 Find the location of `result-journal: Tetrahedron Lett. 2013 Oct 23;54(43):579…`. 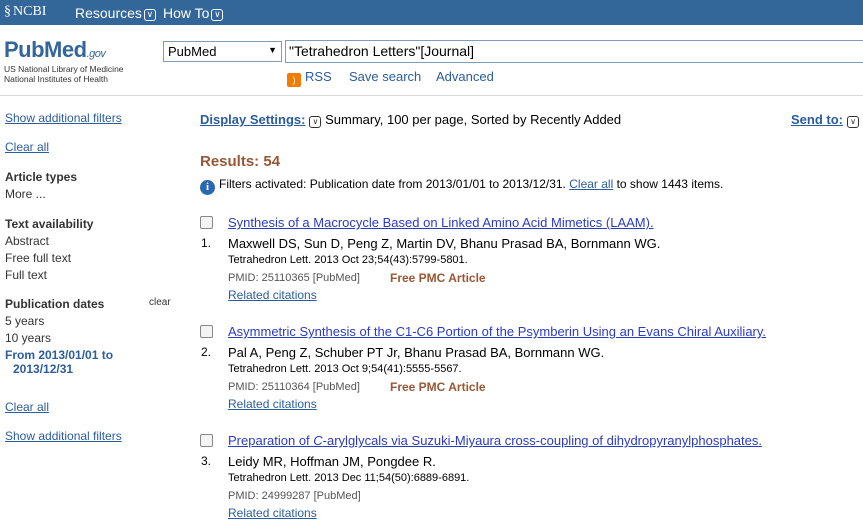

result-journal: Tetrahedron Lett. 2013 Oct 23;54(43):579… is located at coordinates (348, 260).